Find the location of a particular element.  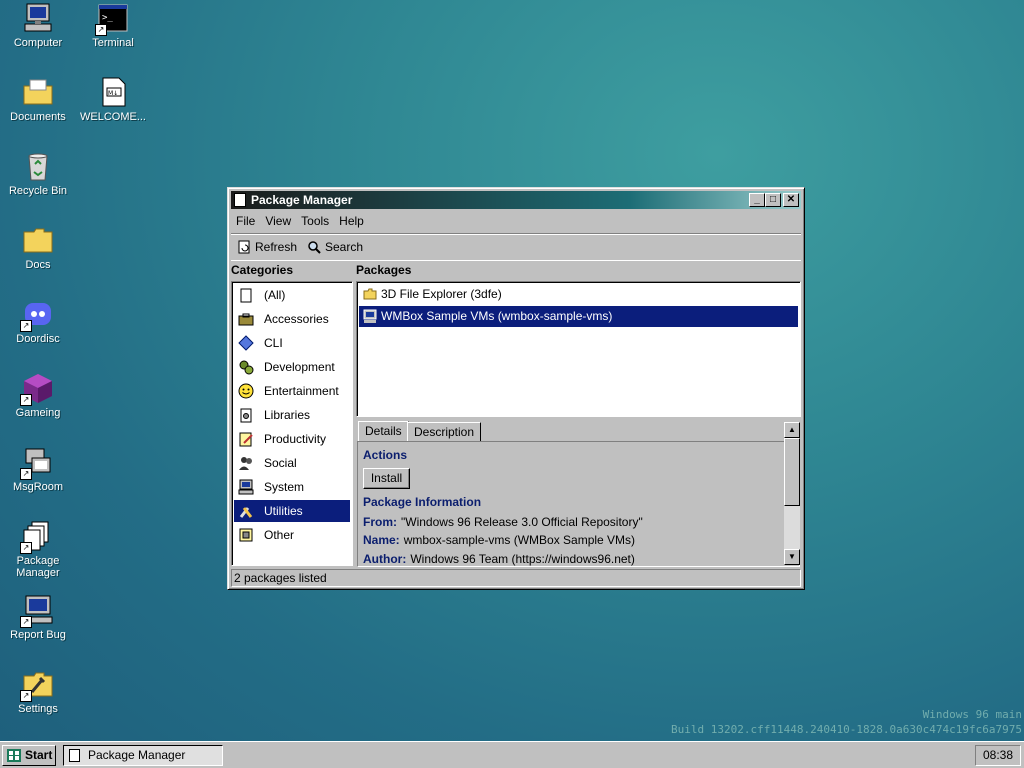

taskbar: Start Package Manager 08:38 is located at coordinates (512, 754).